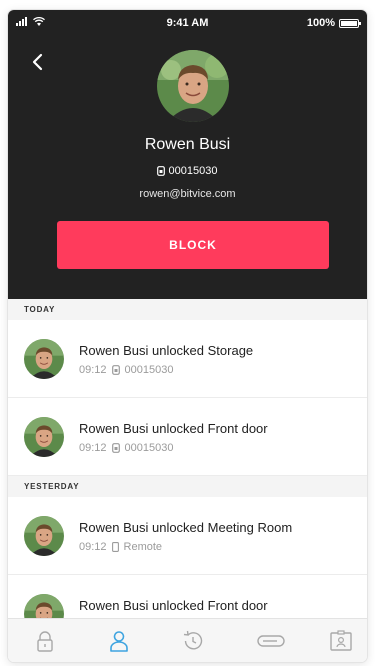 This screenshot has height=666, width=375. Describe the element at coordinates (193, 245) in the screenshot. I see `block-button: BLOCK` at that location.